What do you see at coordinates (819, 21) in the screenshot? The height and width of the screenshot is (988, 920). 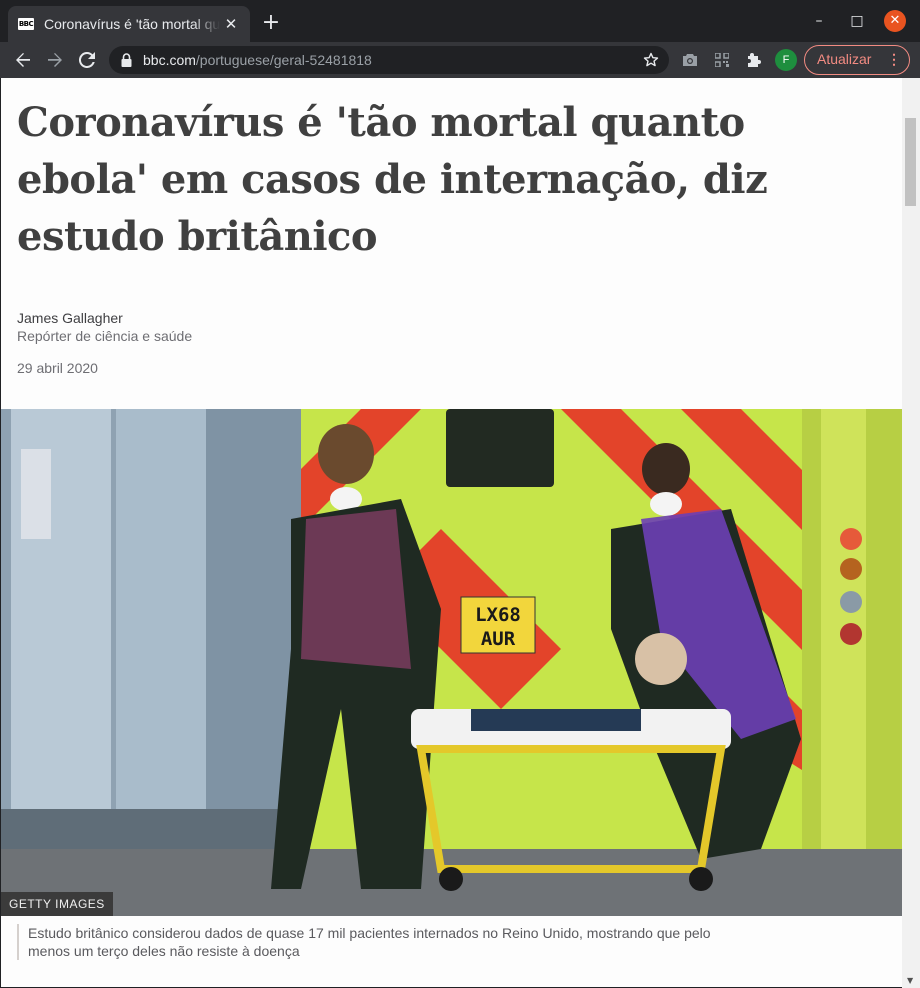 I see `minimize-button: –` at bounding box center [819, 21].